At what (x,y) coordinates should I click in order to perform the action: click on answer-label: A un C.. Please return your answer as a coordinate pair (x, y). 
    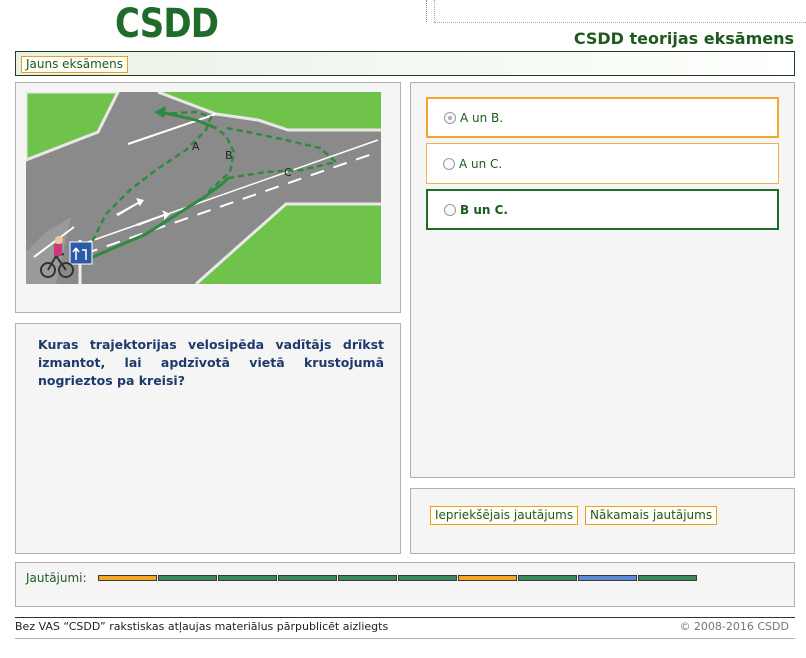
    Looking at the image, I should click on (481, 163).